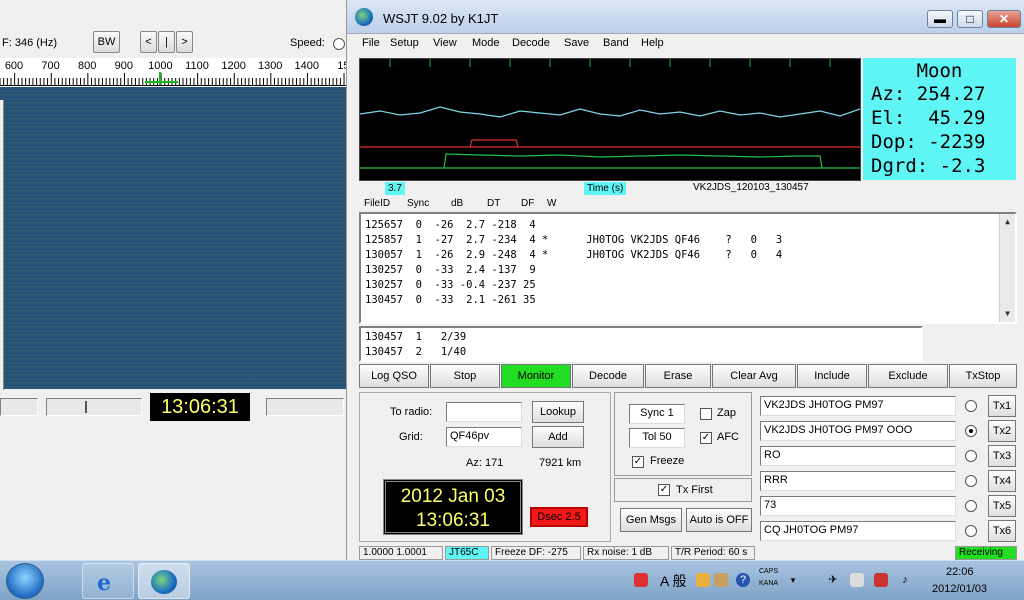 Image resolution: width=1024 pixels, height=600 pixels. What do you see at coordinates (394, 376) in the screenshot?
I see `log-qso-button: Log QSO` at bounding box center [394, 376].